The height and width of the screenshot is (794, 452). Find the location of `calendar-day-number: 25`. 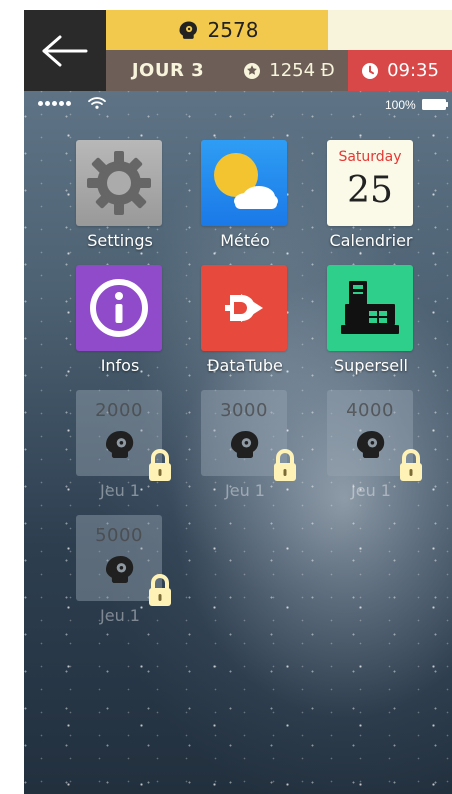

calendar-day-number: 25 is located at coordinates (370, 190).